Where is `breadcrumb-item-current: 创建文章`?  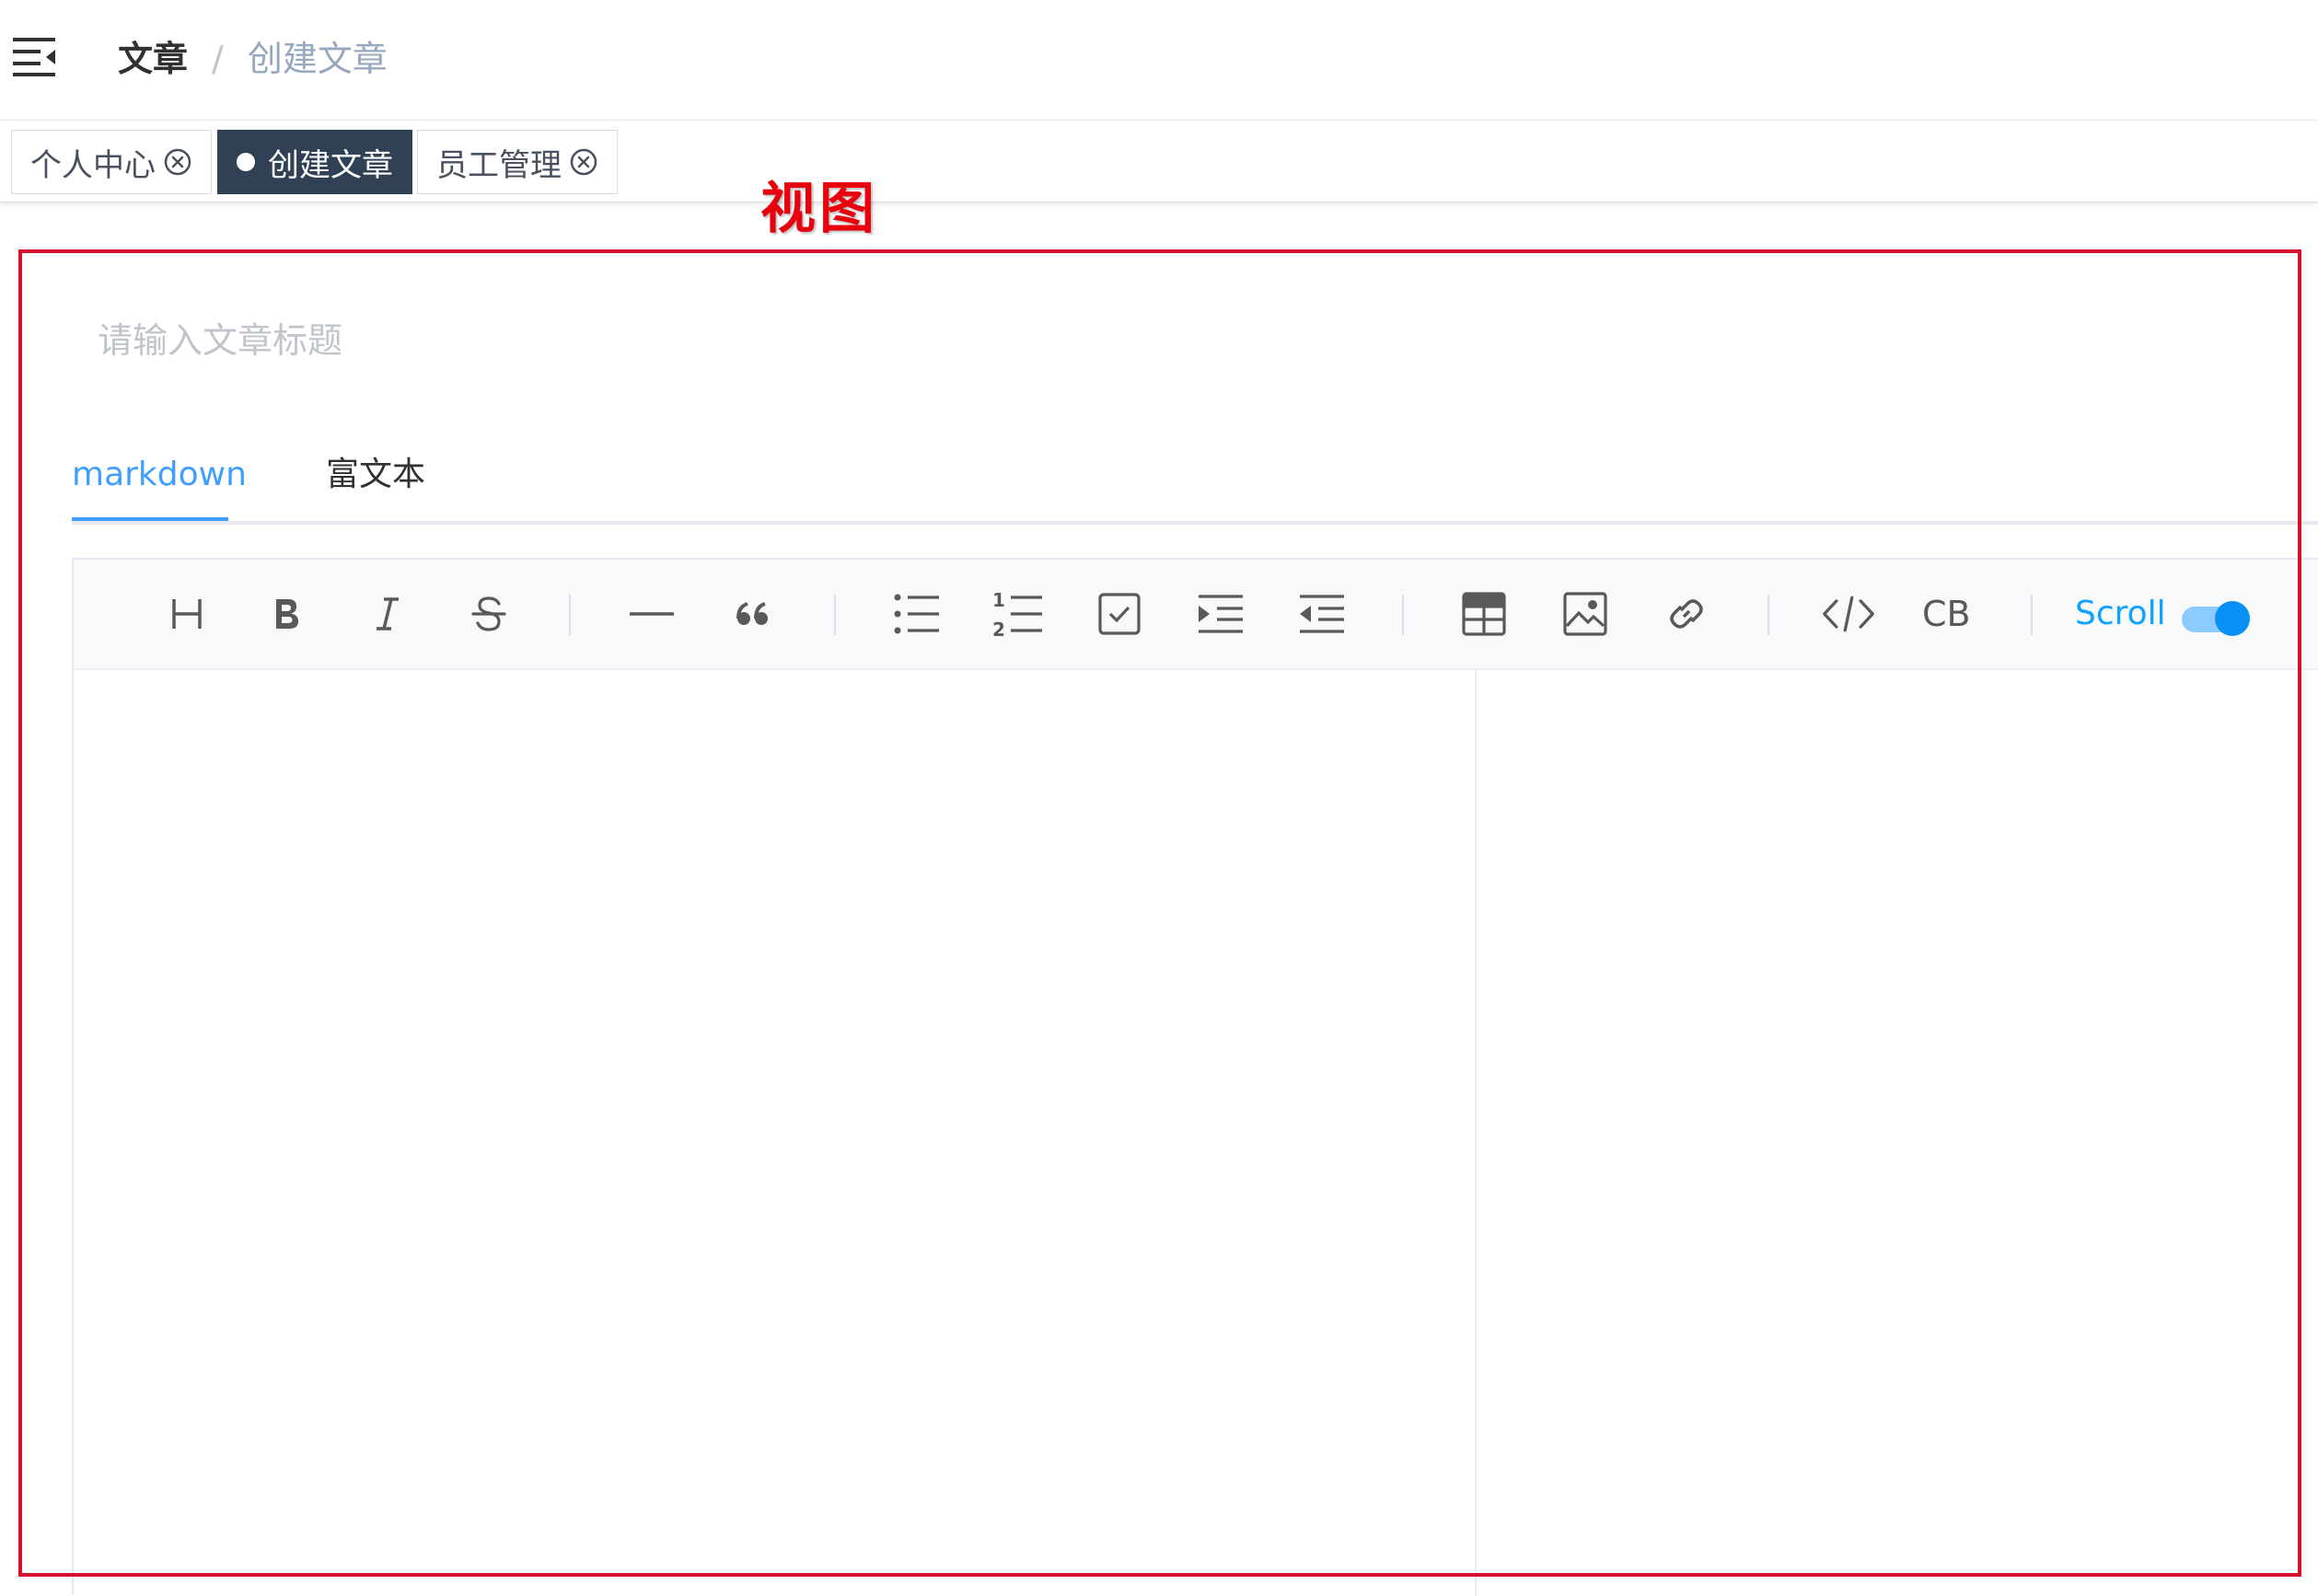 breadcrumb-item-current: 创建文章 is located at coordinates (317, 59).